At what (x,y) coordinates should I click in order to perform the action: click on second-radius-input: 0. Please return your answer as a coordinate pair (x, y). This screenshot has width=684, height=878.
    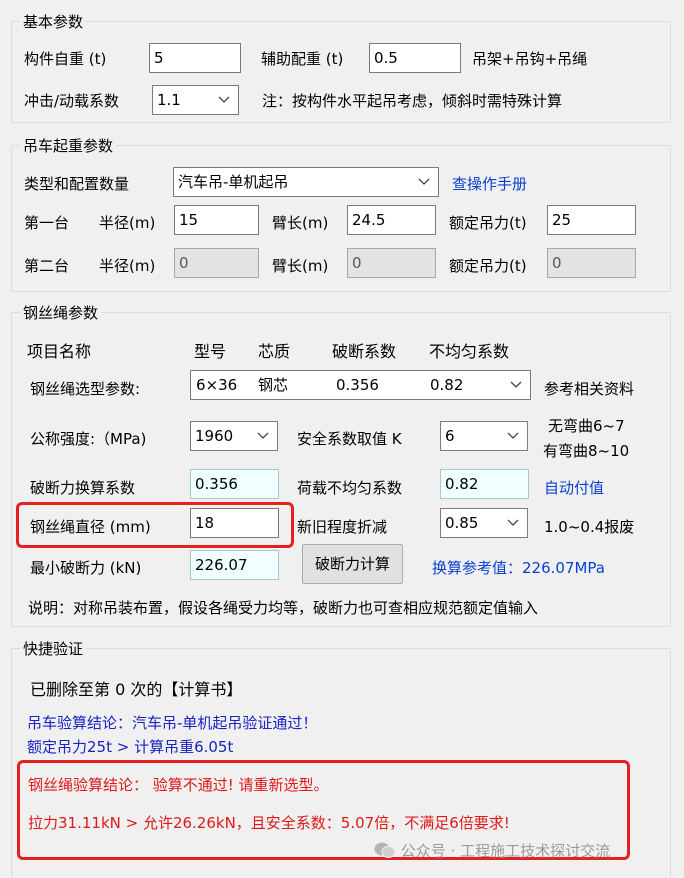
    Looking at the image, I should click on (216, 263).